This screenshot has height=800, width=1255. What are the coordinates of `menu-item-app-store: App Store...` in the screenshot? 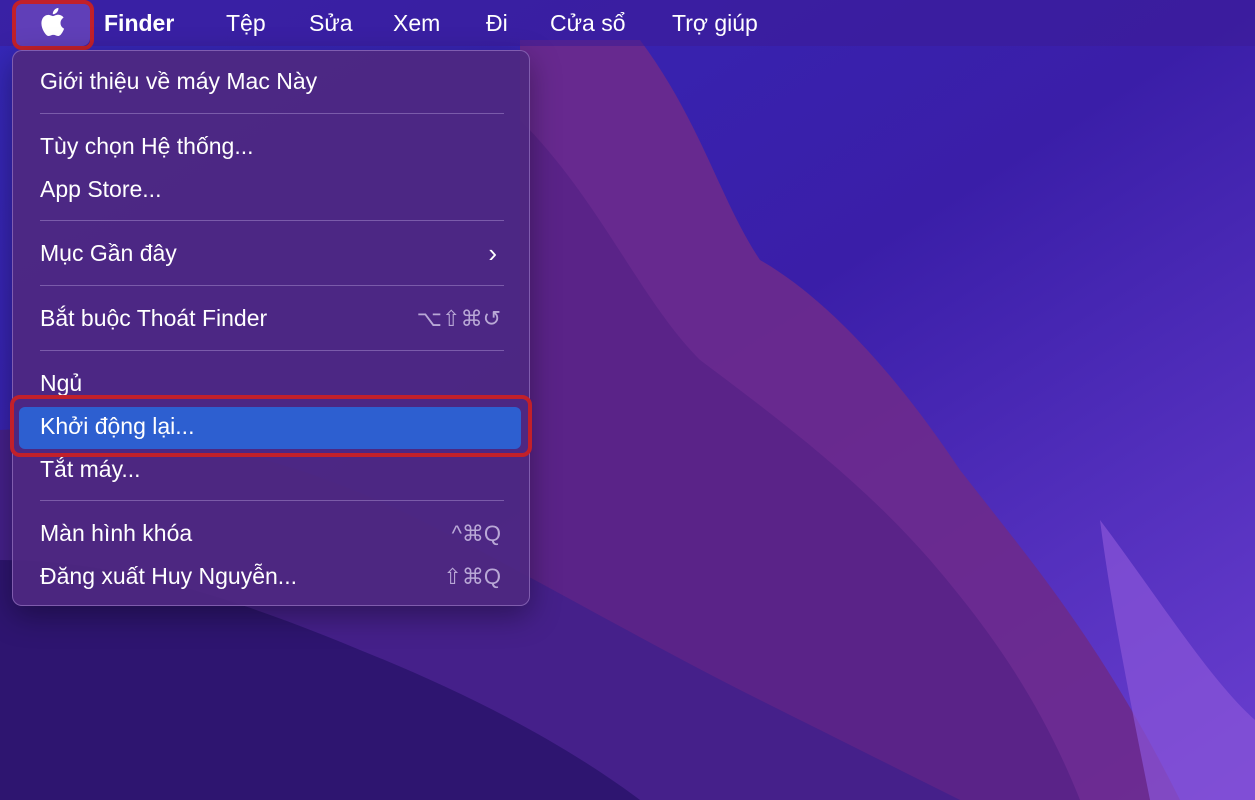 It's located at (271, 189).